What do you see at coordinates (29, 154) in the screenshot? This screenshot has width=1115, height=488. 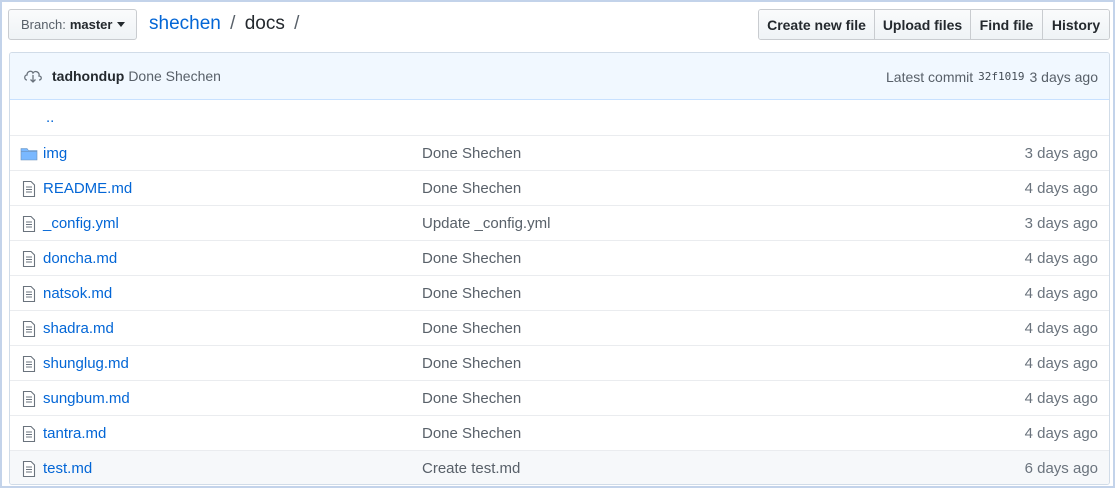 I see `folder-icon` at bounding box center [29, 154].